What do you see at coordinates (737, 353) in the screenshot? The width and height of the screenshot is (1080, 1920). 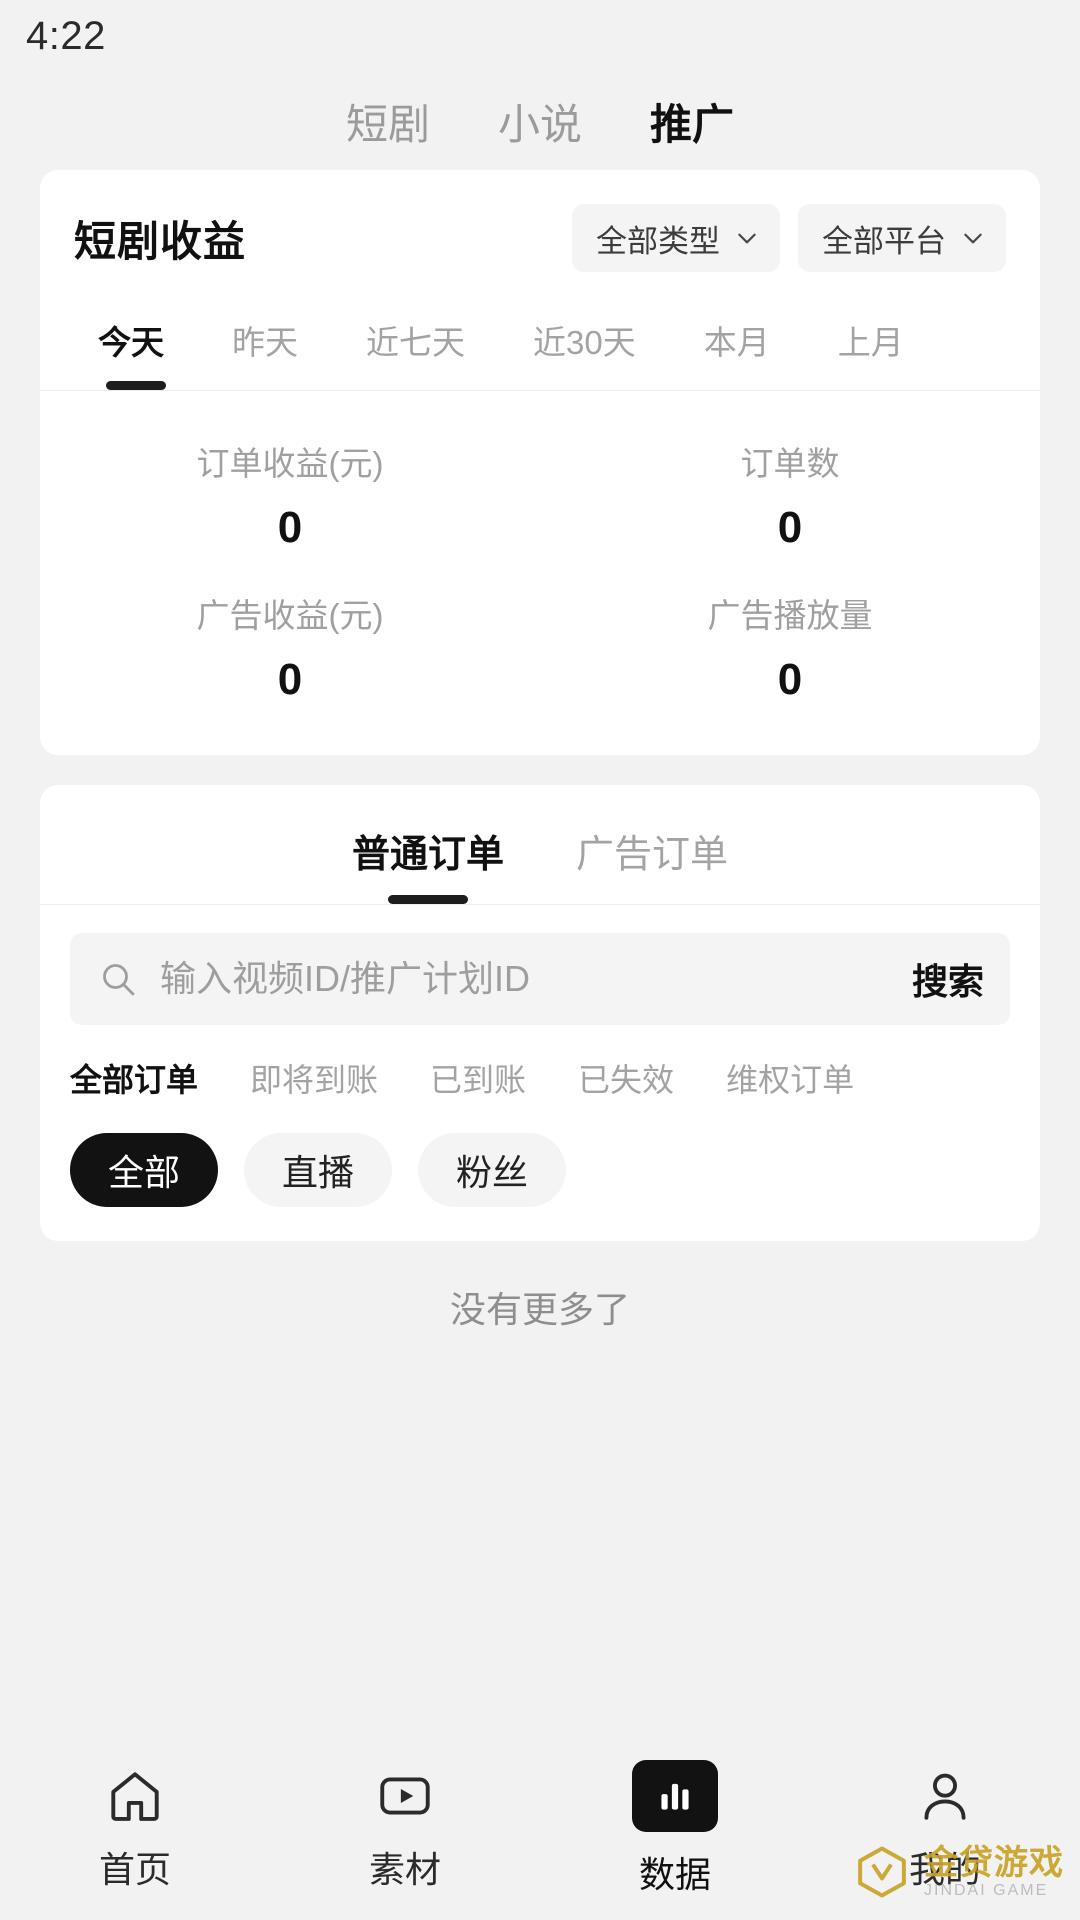 I see `period-tab-this-month: 本月` at bounding box center [737, 353].